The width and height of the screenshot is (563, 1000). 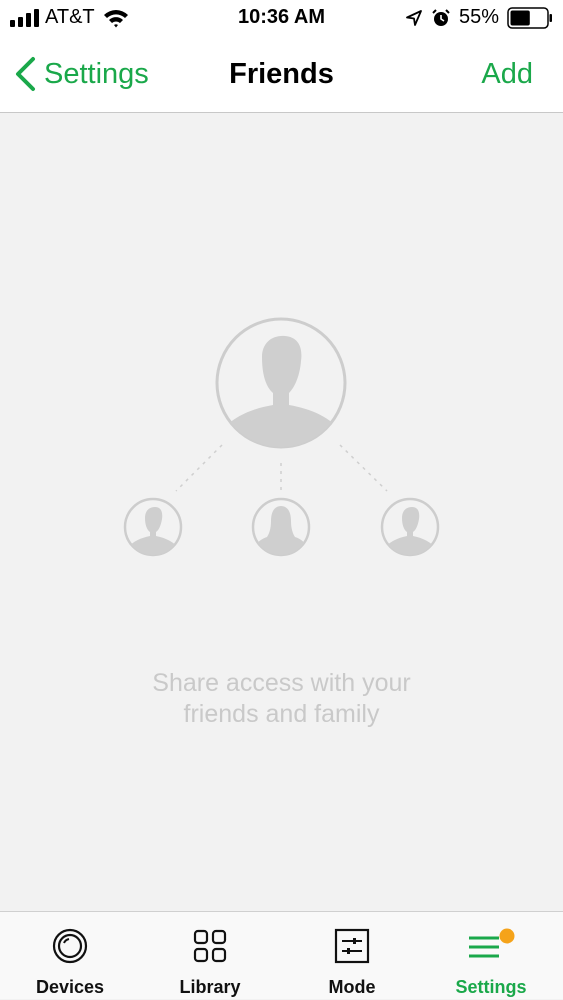 I want to click on nav-bar: Settings Friends Add, so click(x=281, y=75).